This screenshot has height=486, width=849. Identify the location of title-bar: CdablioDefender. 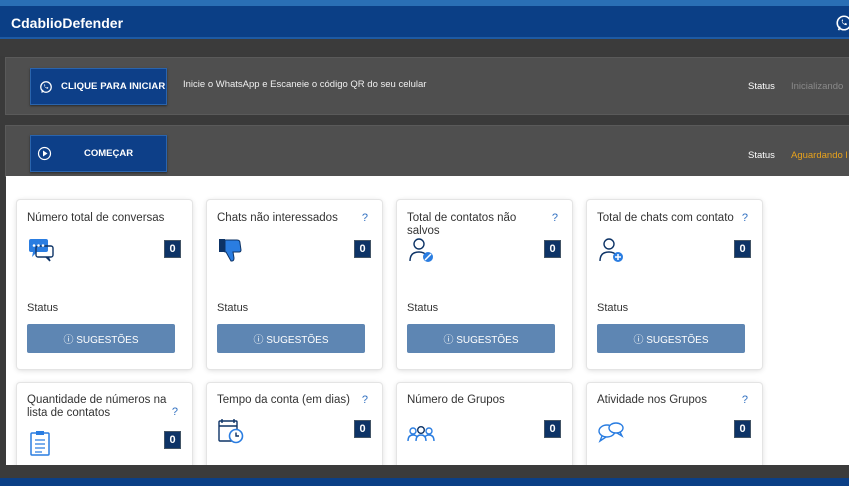
(424, 22).